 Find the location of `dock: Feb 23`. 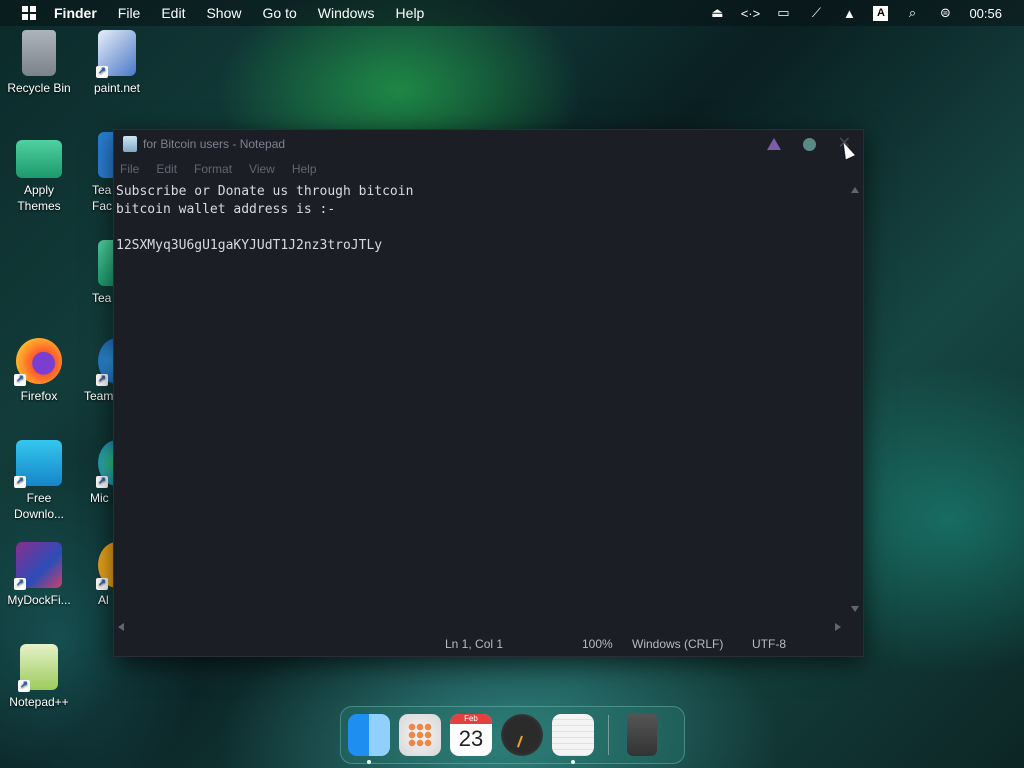

dock: Feb 23 is located at coordinates (512, 735).